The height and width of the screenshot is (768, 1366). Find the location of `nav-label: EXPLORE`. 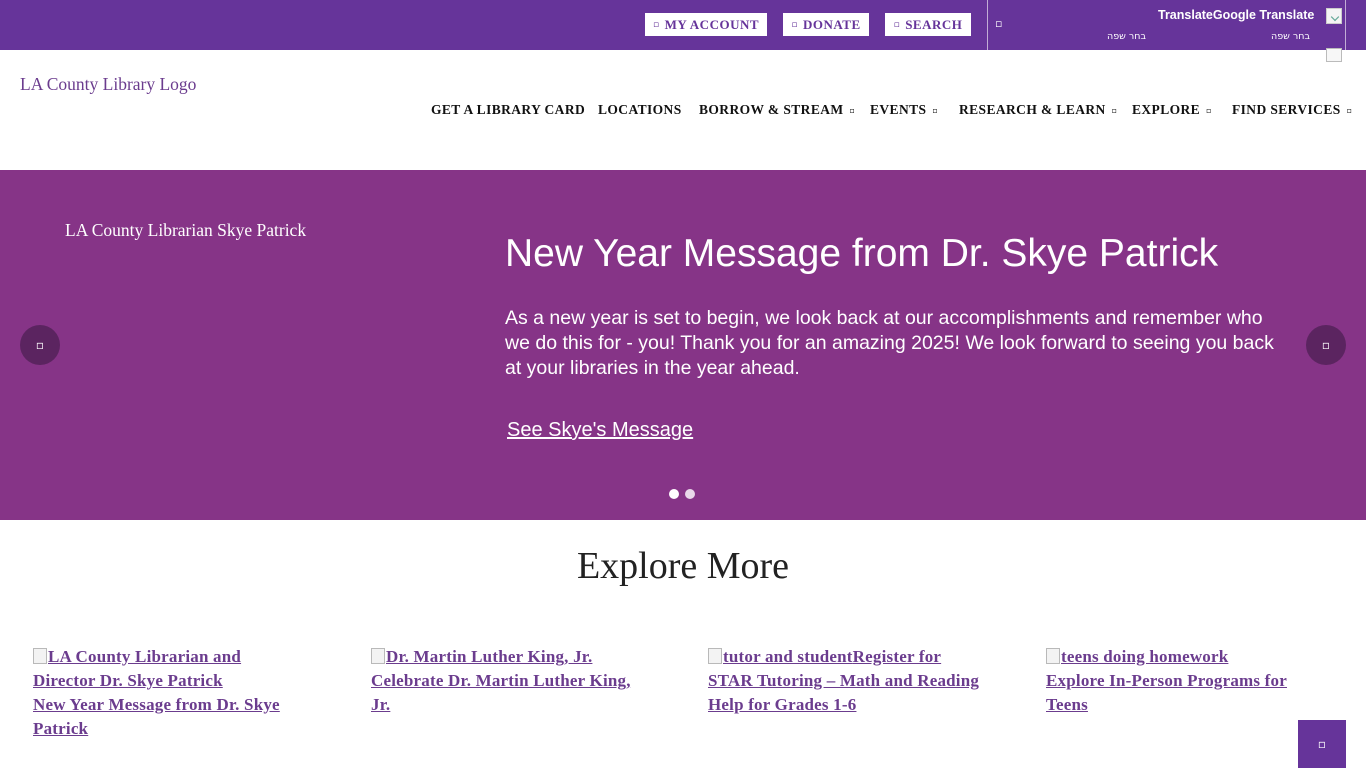

nav-label: EXPLORE is located at coordinates (1166, 109).